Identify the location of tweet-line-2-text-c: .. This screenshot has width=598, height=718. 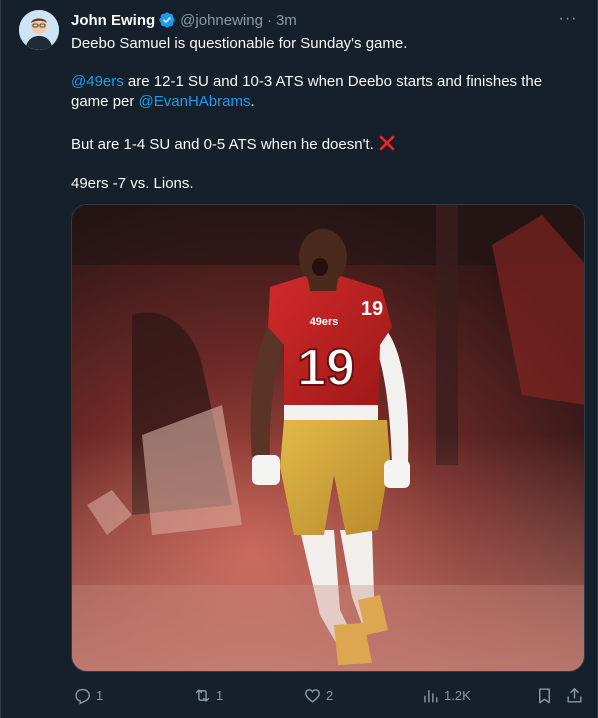
(252, 101).